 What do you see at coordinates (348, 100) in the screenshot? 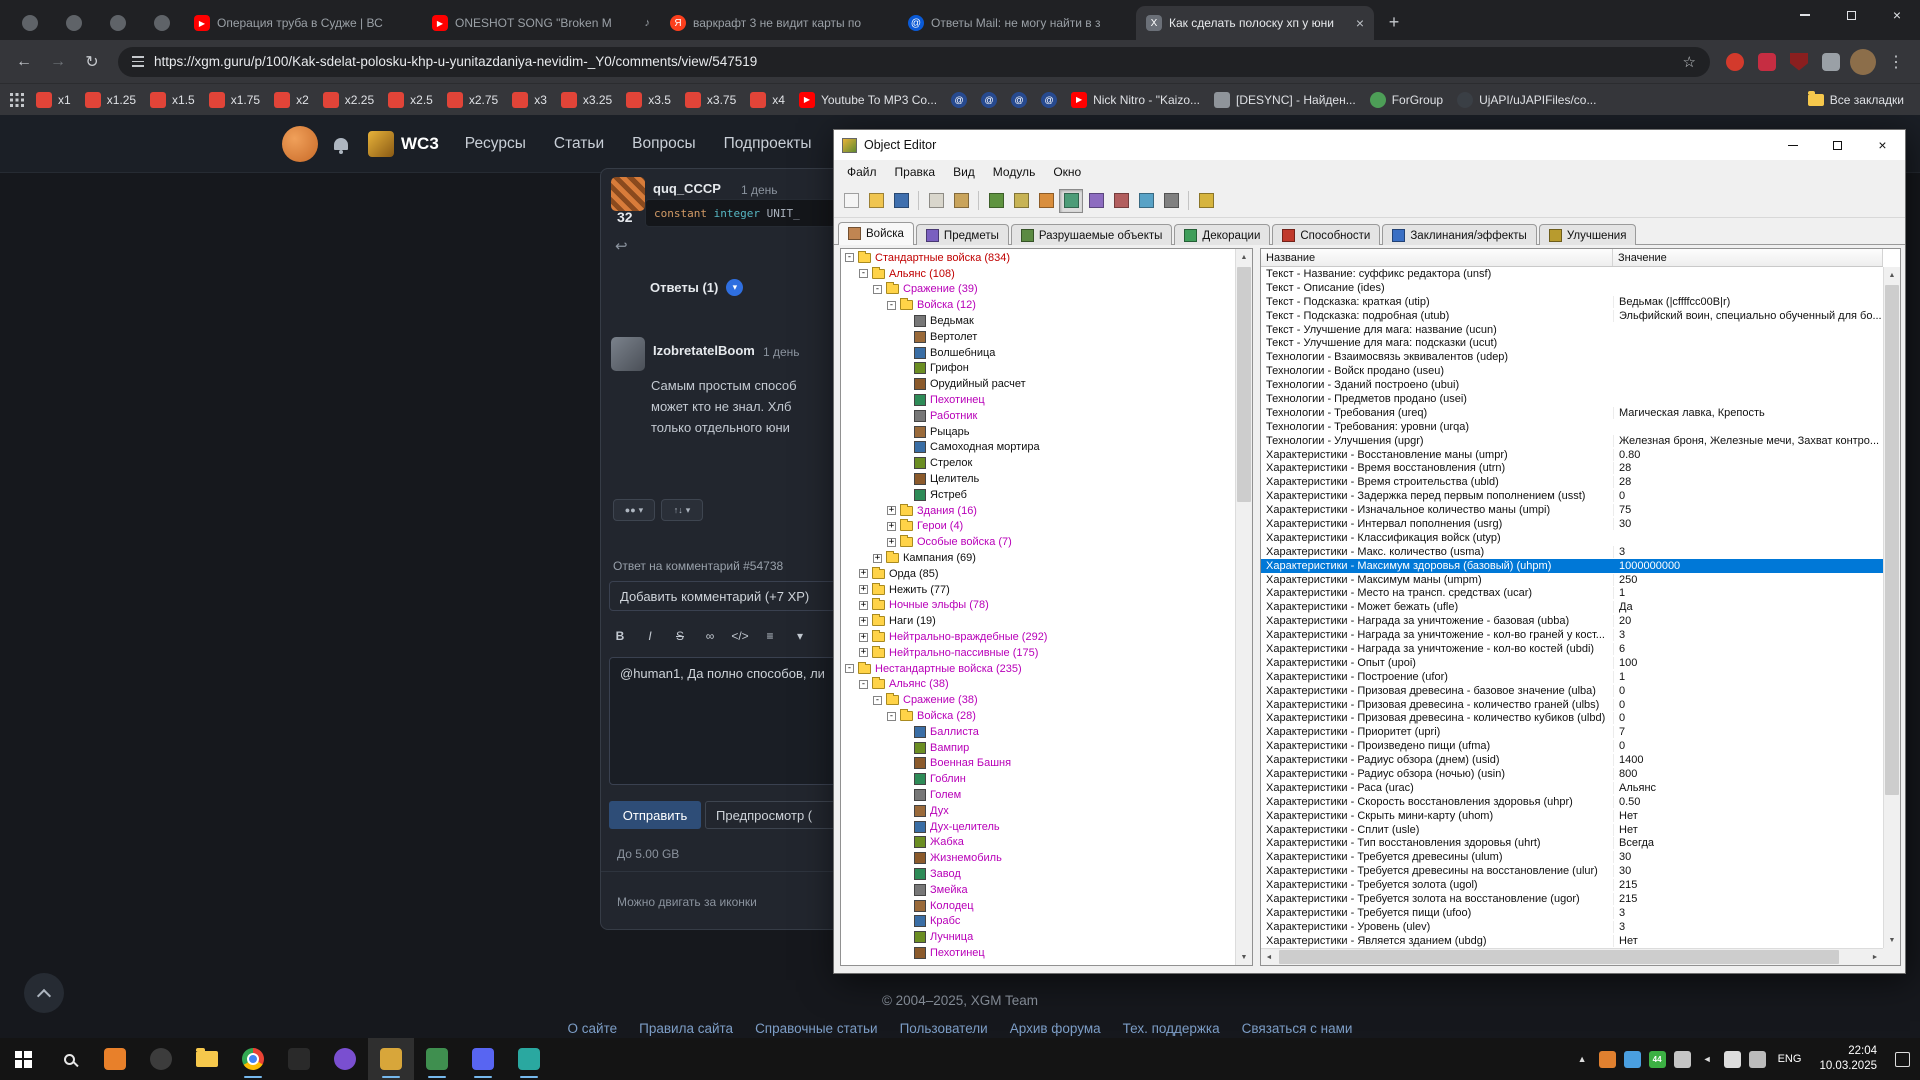
I see `bookmark-item: x2.25` at bounding box center [348, 100].